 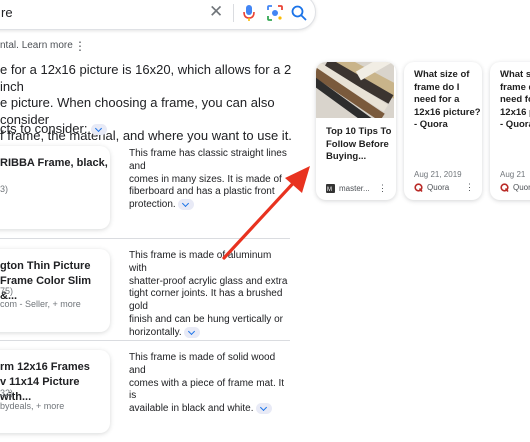 What do you see at coordinates (442, 74) in the screenshot?
I see `title-line: What size of` at bounding box center [442, 74].